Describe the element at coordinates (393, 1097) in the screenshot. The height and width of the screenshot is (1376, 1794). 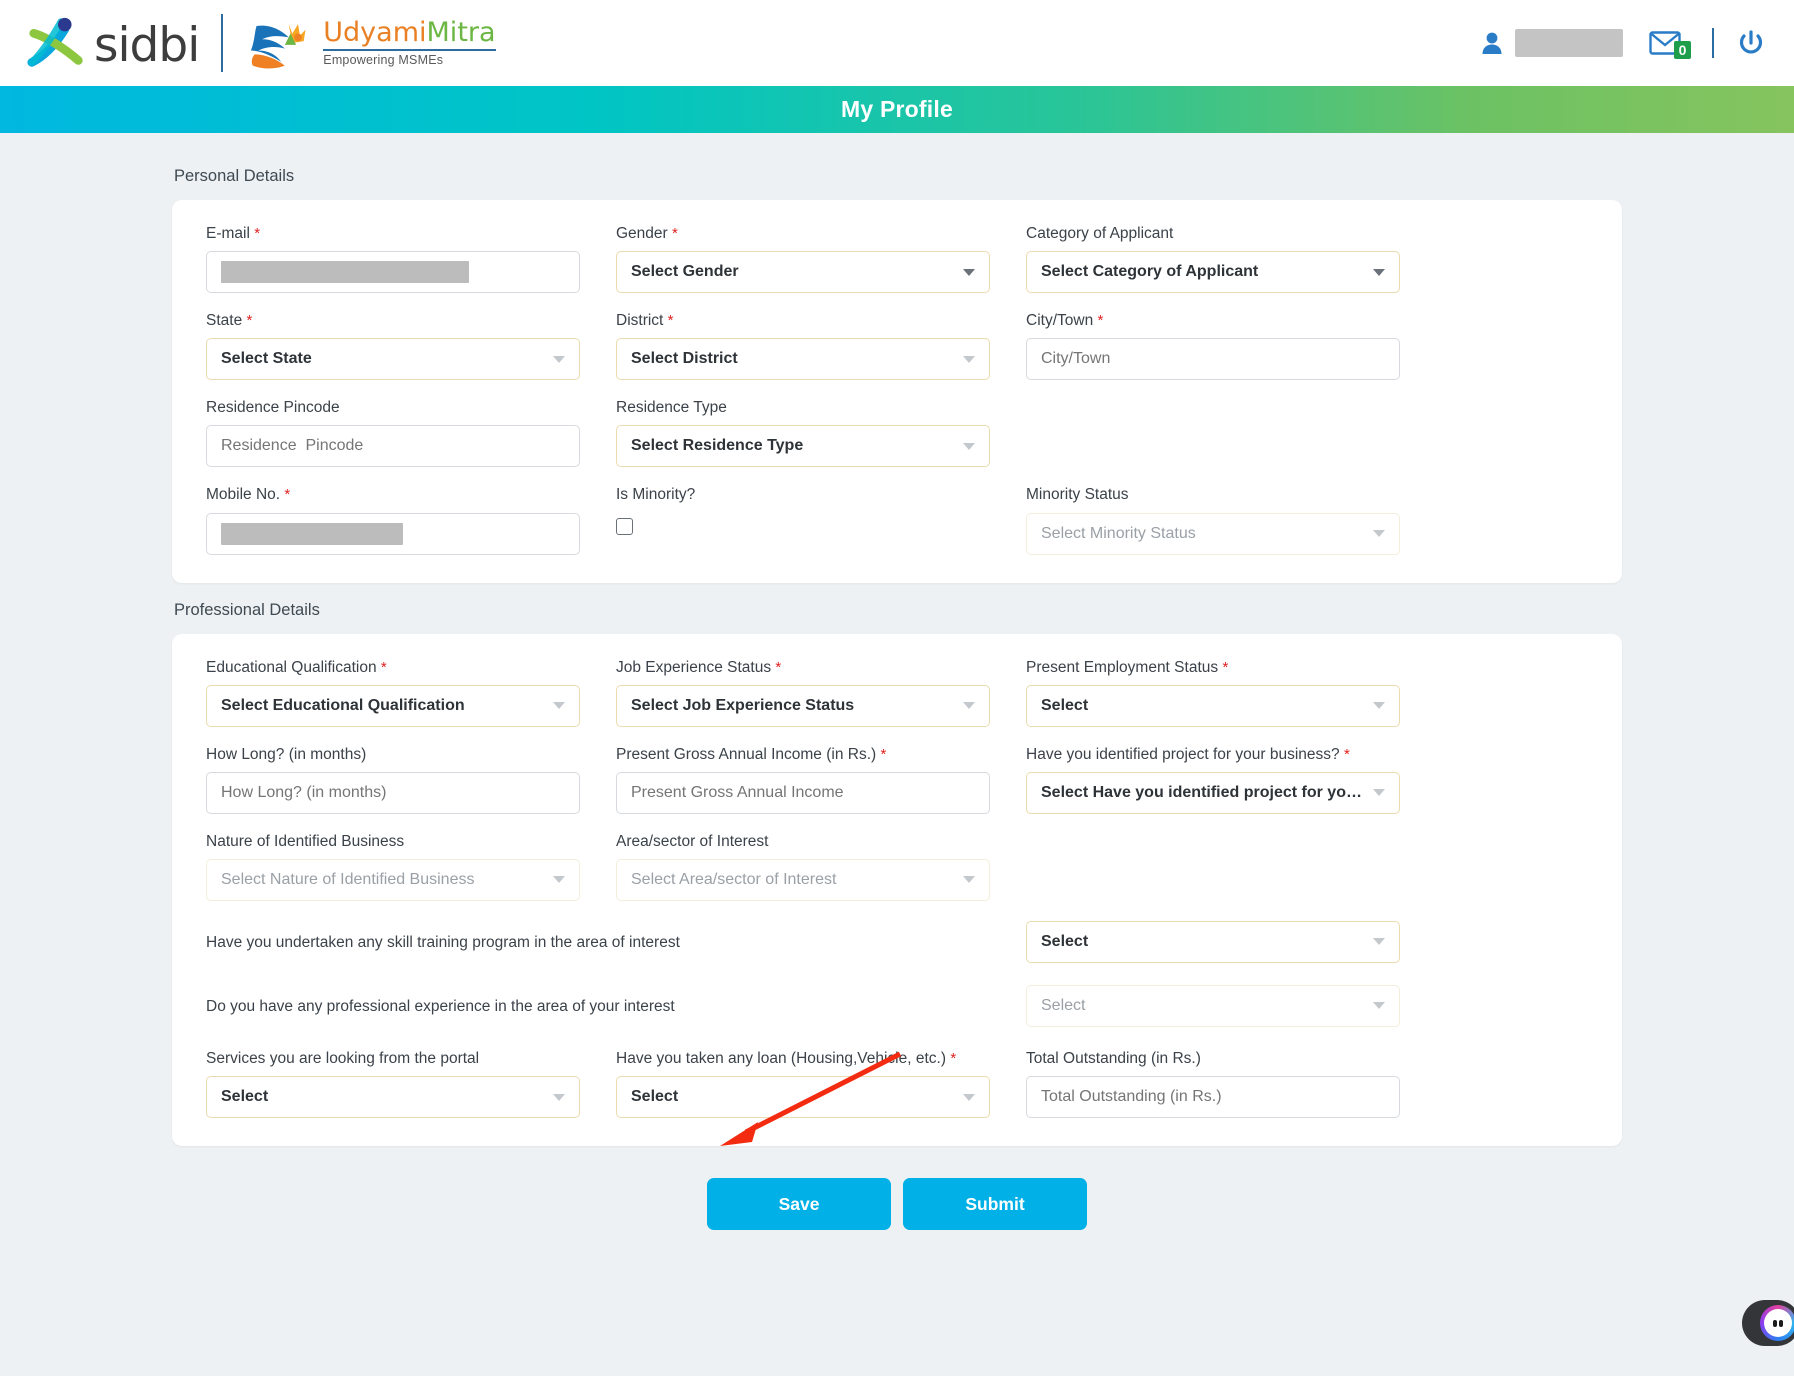
I see `services-select: Select` at that location.